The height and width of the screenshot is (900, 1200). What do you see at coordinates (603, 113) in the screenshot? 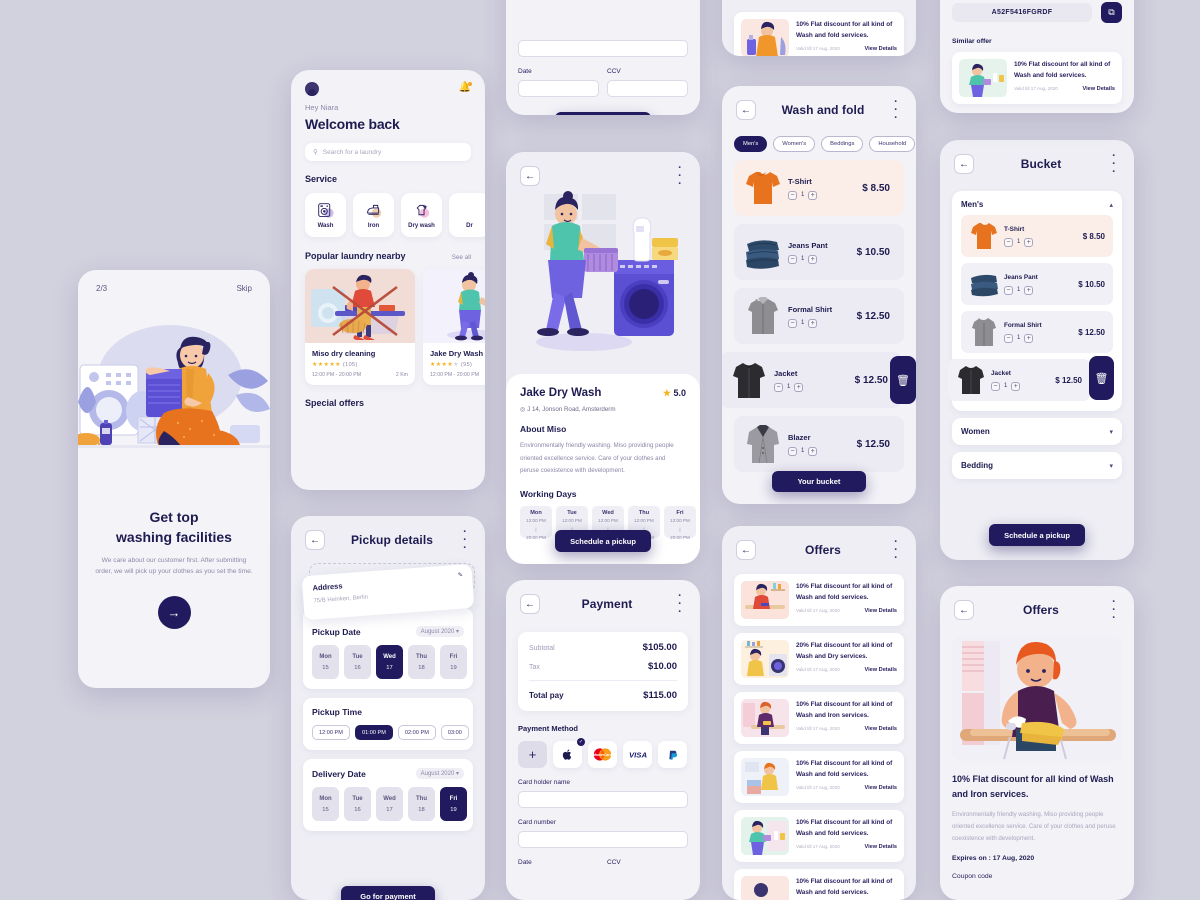
I see `confirm-payment-button: Confirm payment` at bounding box center [603, 113].